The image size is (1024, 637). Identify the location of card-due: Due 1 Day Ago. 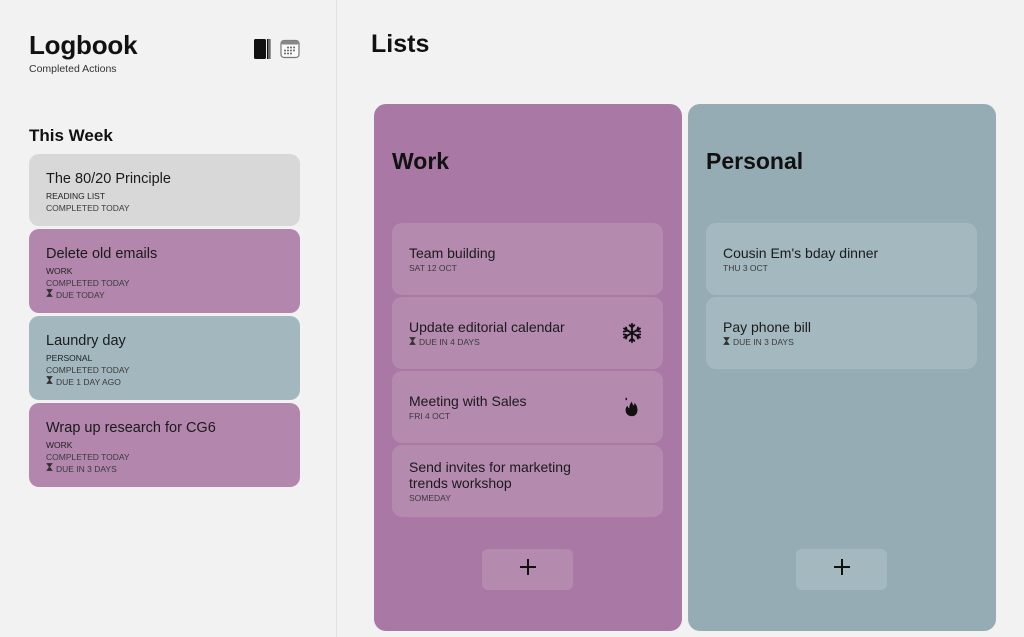
(164, 382).